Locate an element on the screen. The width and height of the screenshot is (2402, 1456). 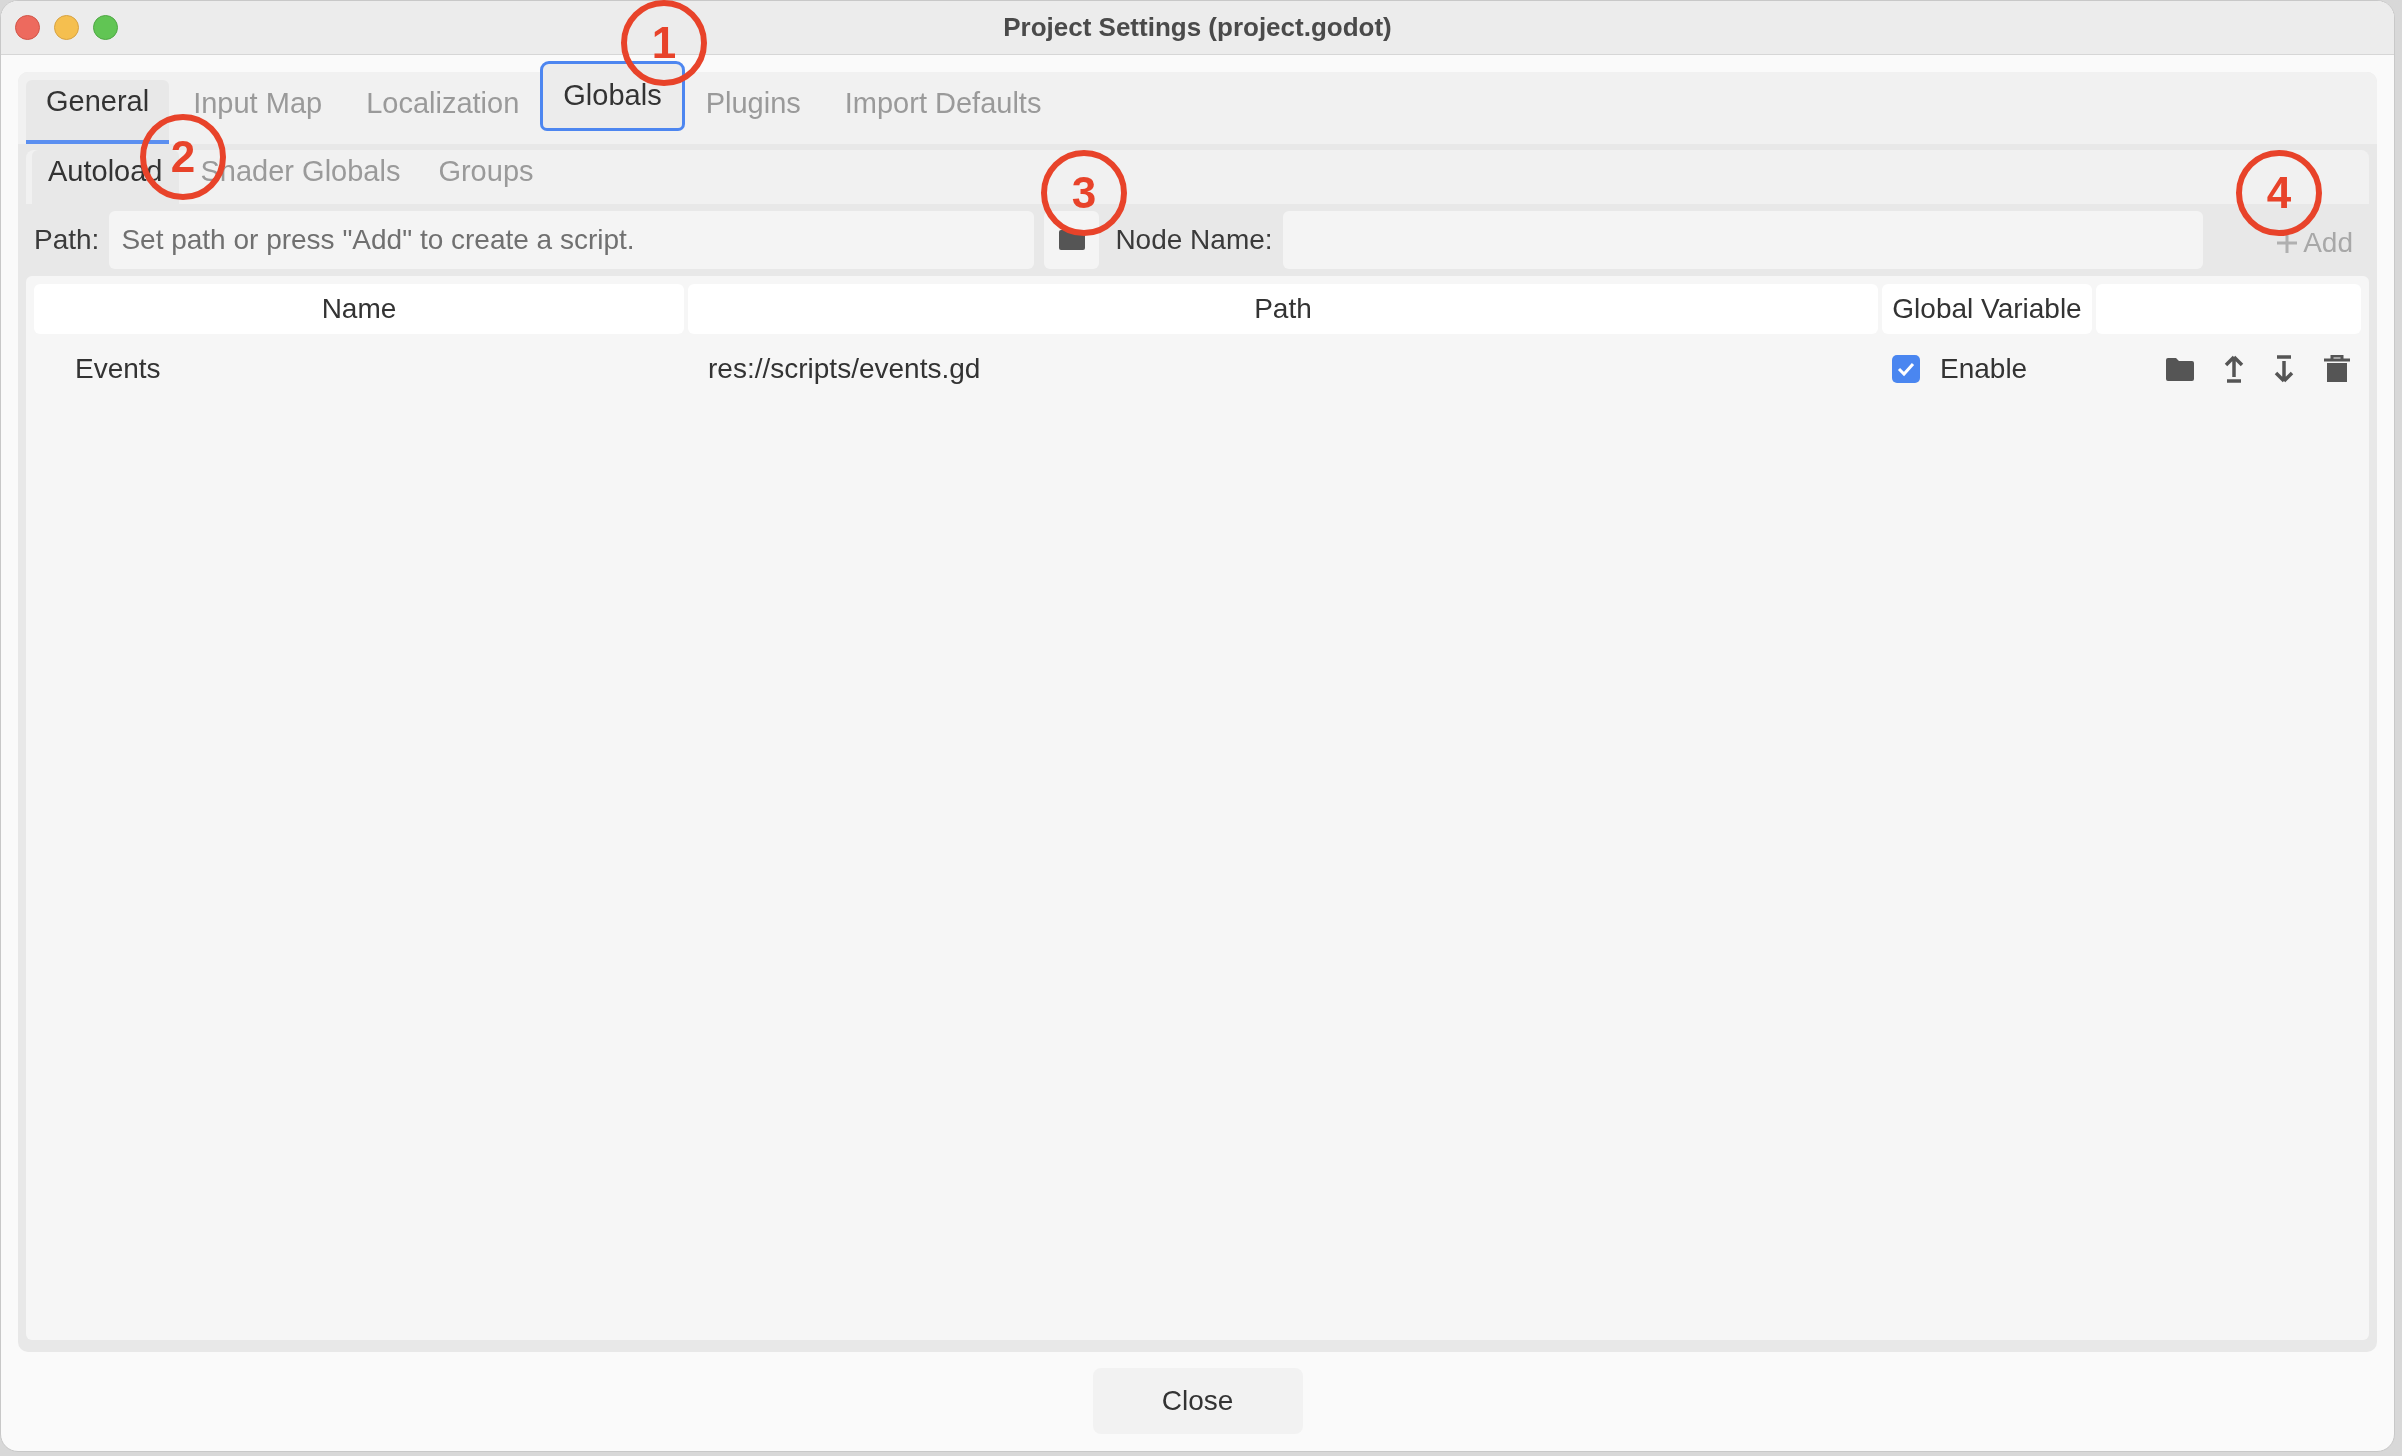
enable-label: Enable is located at coordinates (1984, 369).